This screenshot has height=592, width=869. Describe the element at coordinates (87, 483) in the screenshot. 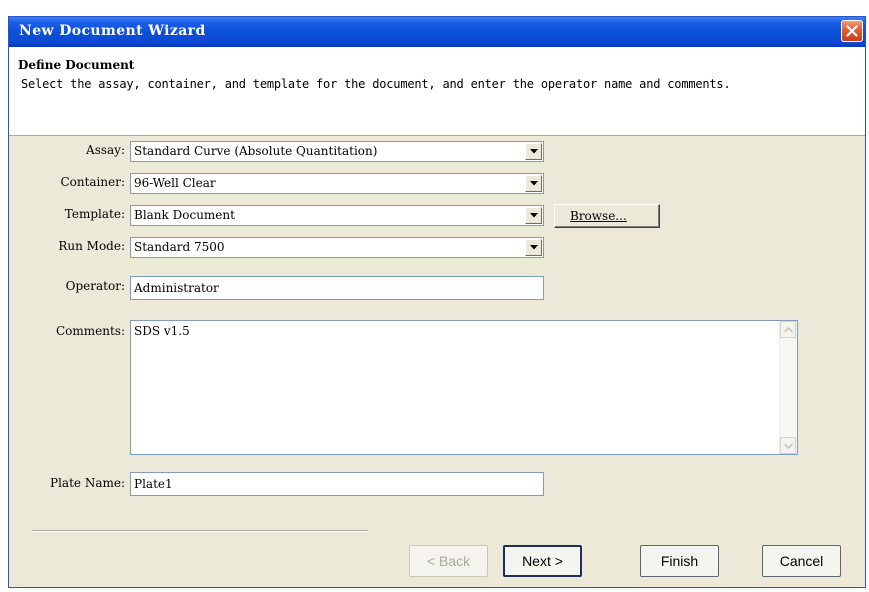

I see `plate-name-label: Plate Name:` at that location.